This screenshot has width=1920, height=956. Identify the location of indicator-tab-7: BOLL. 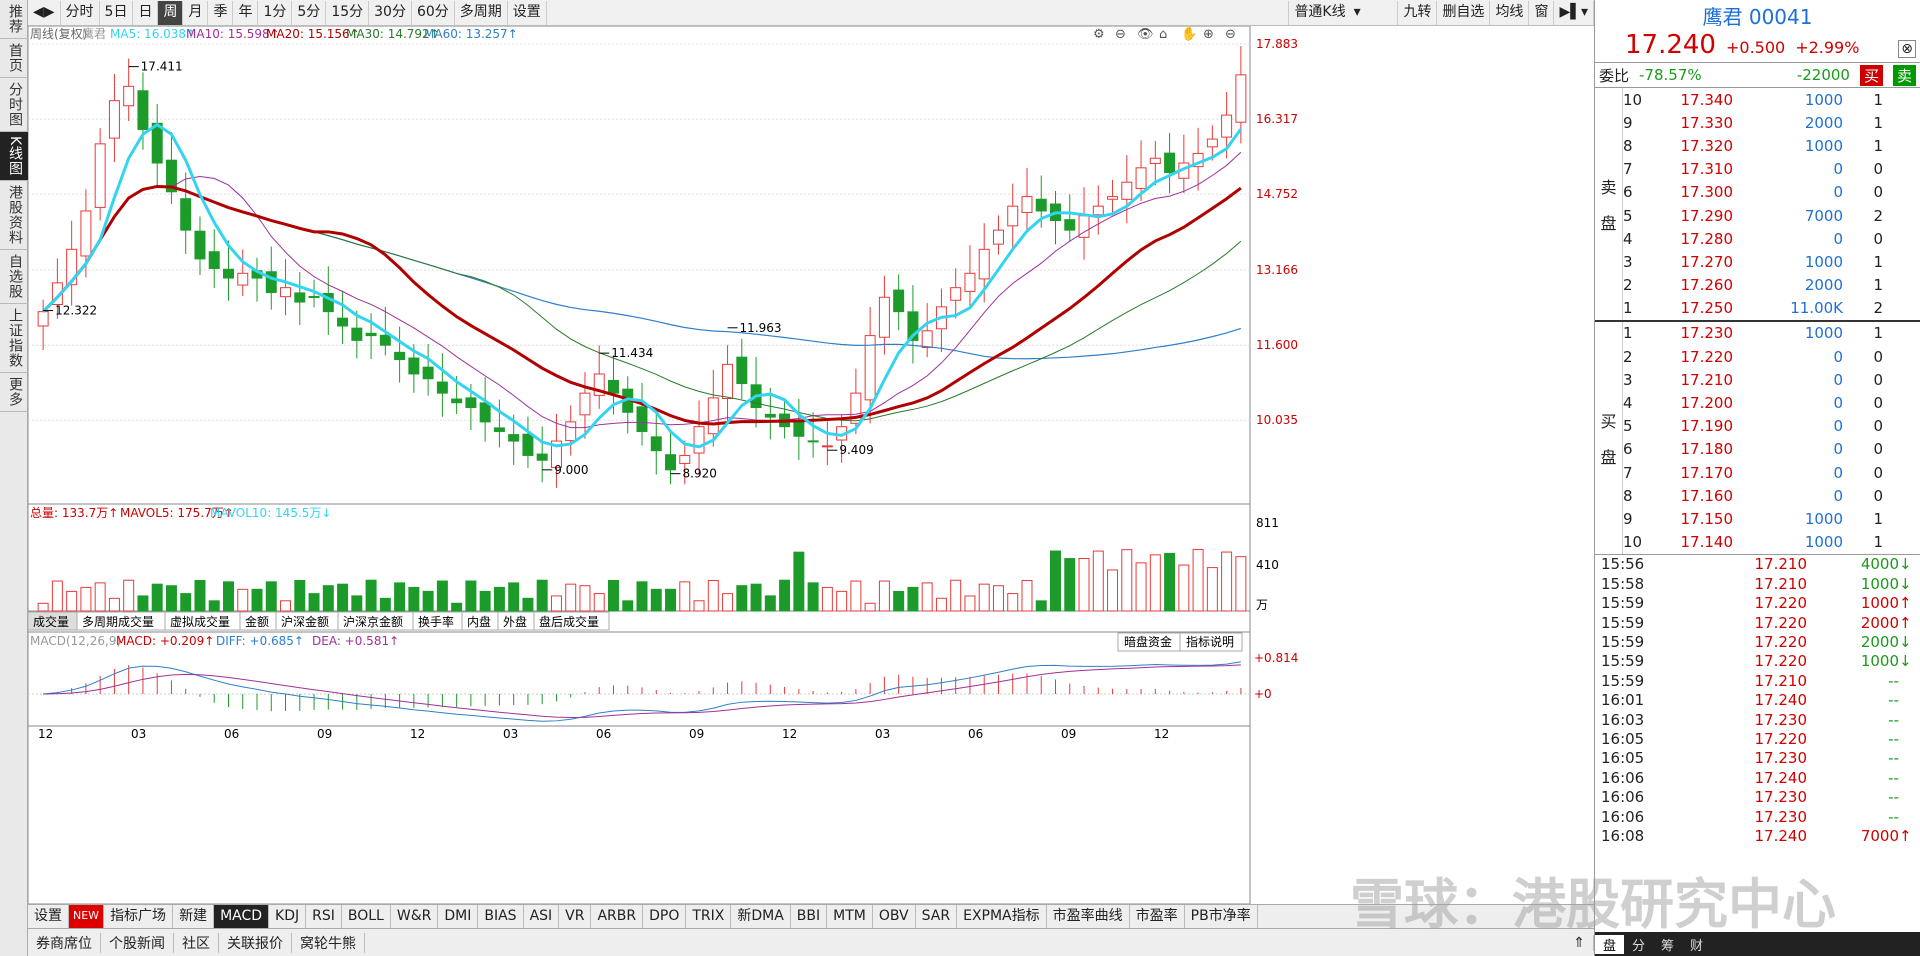
(366, 916).